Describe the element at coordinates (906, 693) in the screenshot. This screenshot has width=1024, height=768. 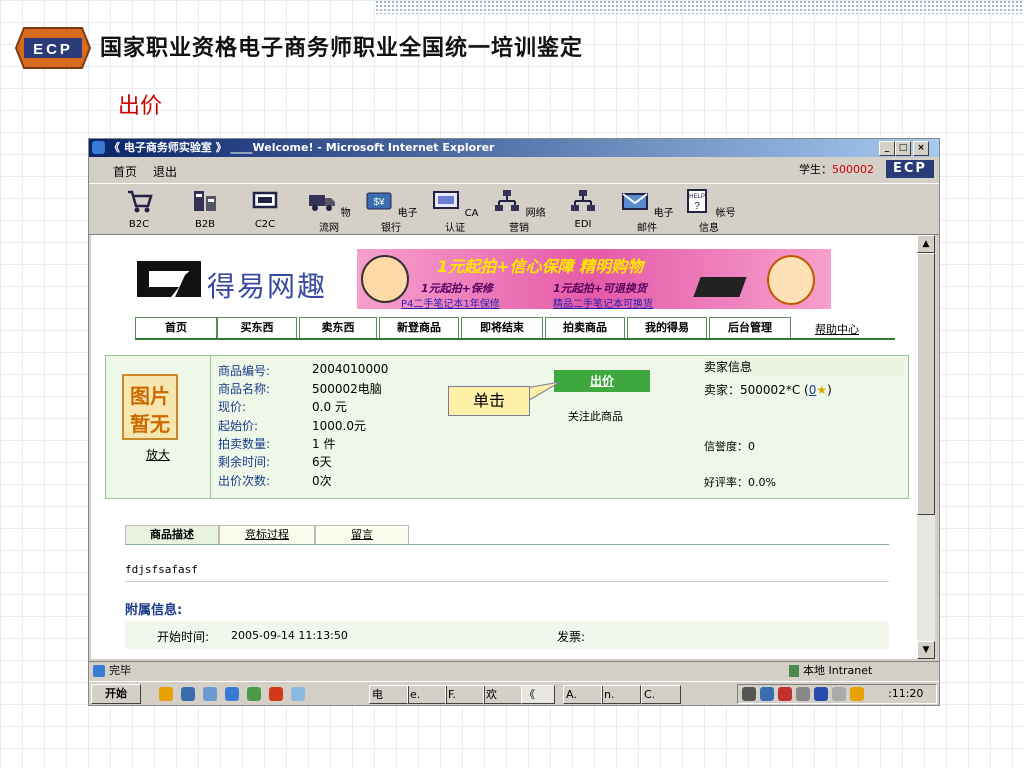
I see `clock: :11:20` at that location.